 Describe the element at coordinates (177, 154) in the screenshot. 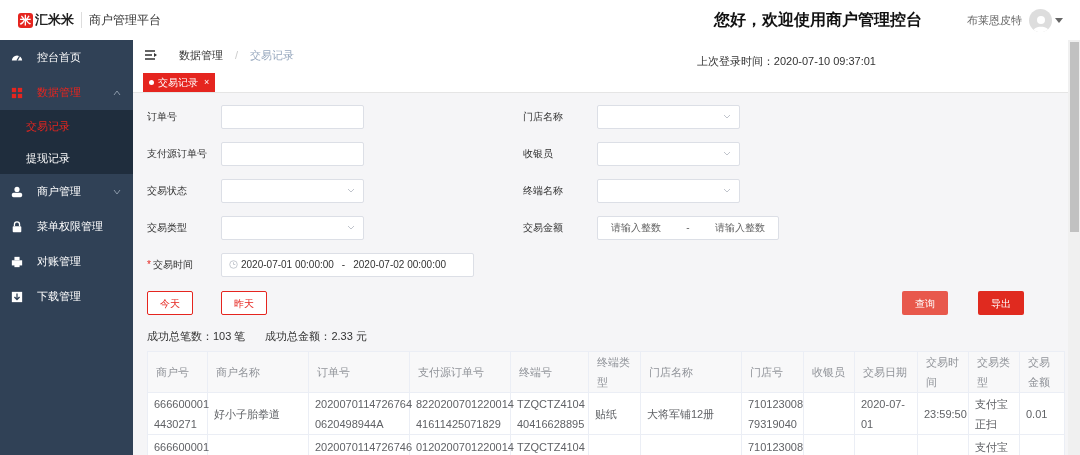

I see `field-label: 支付源订单号` at that location.